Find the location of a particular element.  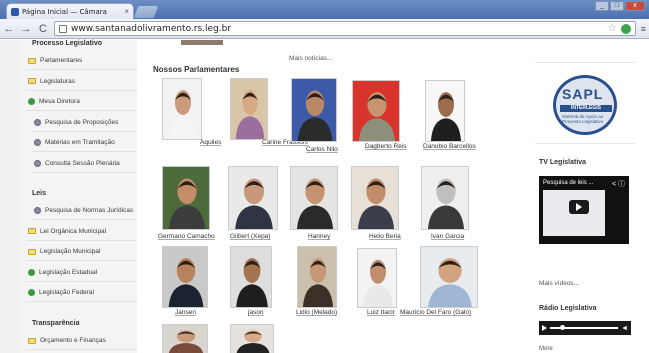

tv-video-player: Pesquisa de leis ... < ⓘ is located at coordinates (584, 210).